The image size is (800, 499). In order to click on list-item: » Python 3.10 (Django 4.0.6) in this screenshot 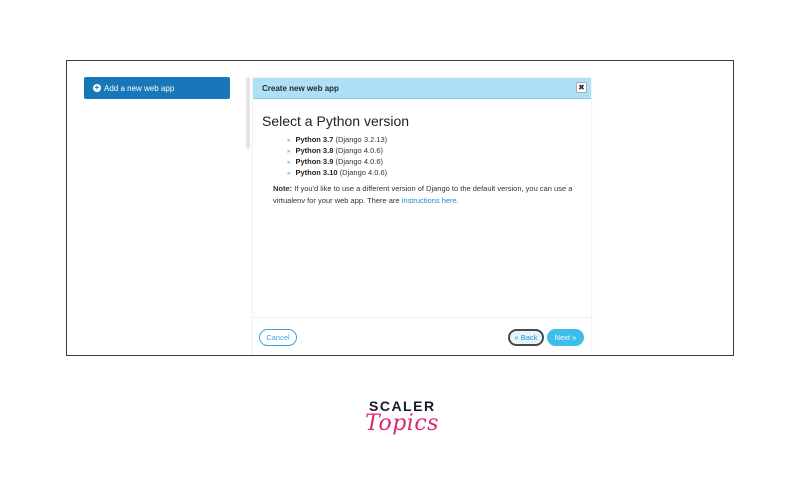, I will do `click(337, 172)`.